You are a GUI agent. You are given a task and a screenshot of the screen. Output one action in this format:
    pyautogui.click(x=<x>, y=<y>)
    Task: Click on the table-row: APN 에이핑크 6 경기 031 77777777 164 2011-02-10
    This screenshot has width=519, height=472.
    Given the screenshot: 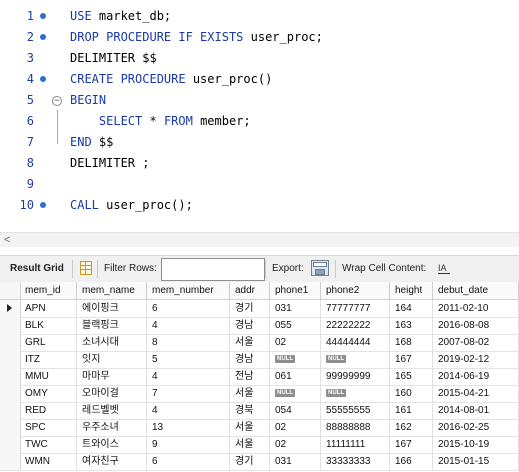 What is the action you would take?
    pyautogui.click(x=259, y=309)
    